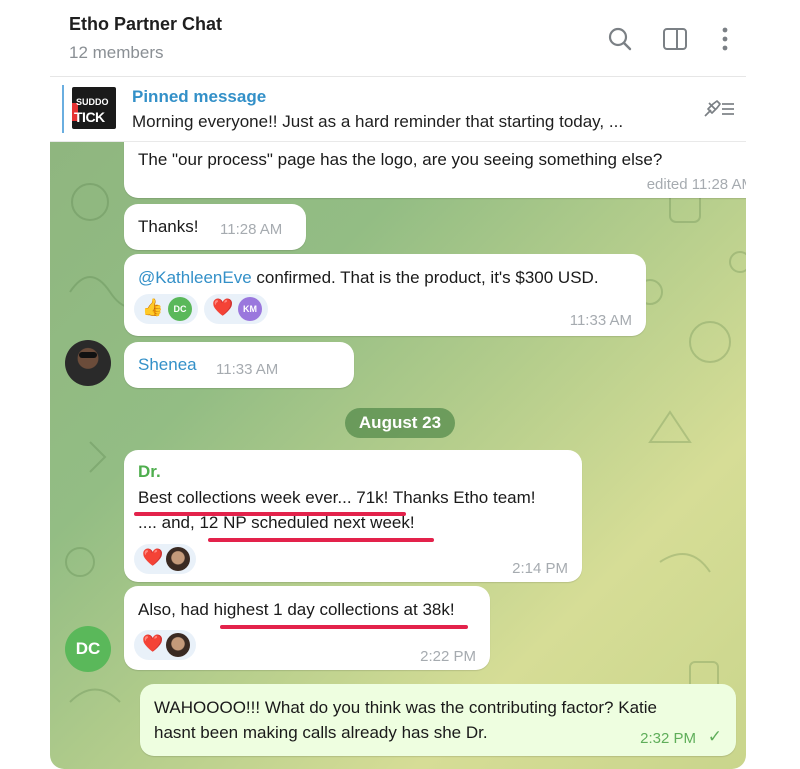 The height and width of the screenshot is (769, 800). Describe the element at coordinates (250, 309) in the screenshot. I see `reaction-avatar: KM` at that location.